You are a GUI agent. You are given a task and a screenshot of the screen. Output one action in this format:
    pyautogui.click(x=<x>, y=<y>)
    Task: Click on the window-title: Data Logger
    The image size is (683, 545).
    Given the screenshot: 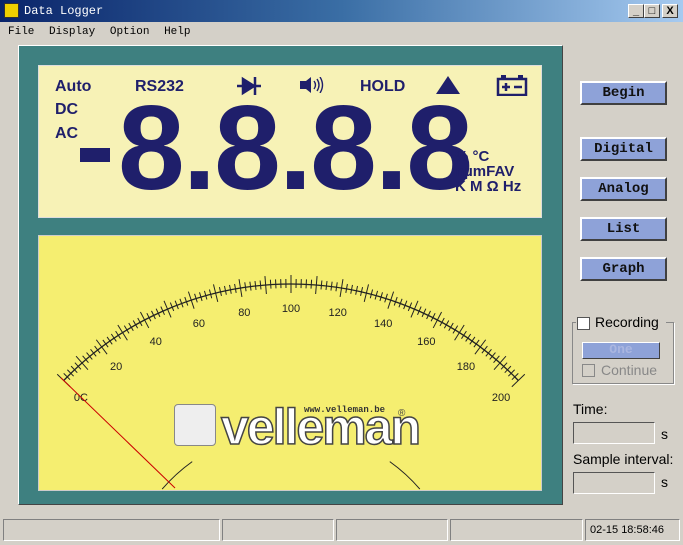 What is the action you would take?
    pyautogui.click(x=64, y=11)
    